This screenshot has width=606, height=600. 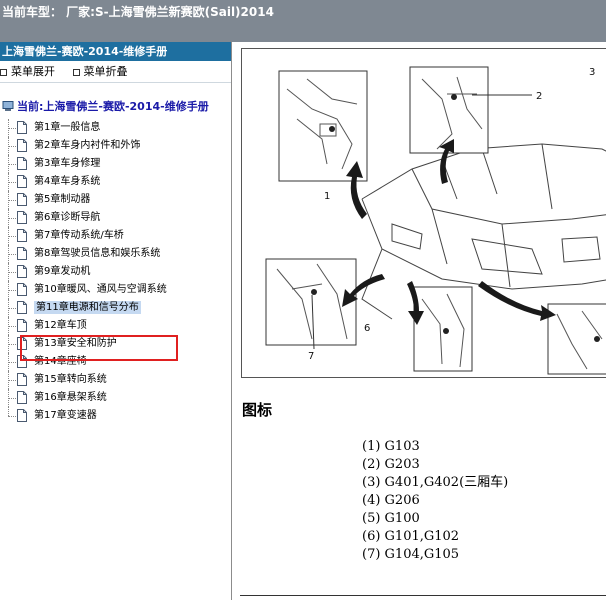 I want to click on legend-entry: (2) G203, so click(x=391, y=464).